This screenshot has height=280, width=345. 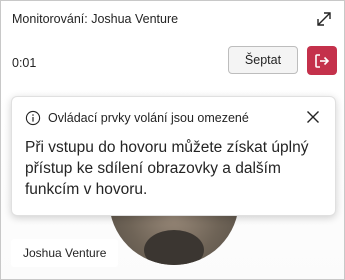 What do you see at coordinates (33, 118) in the screenshot?
I see `info-icon` at bounding box center [33, 118].